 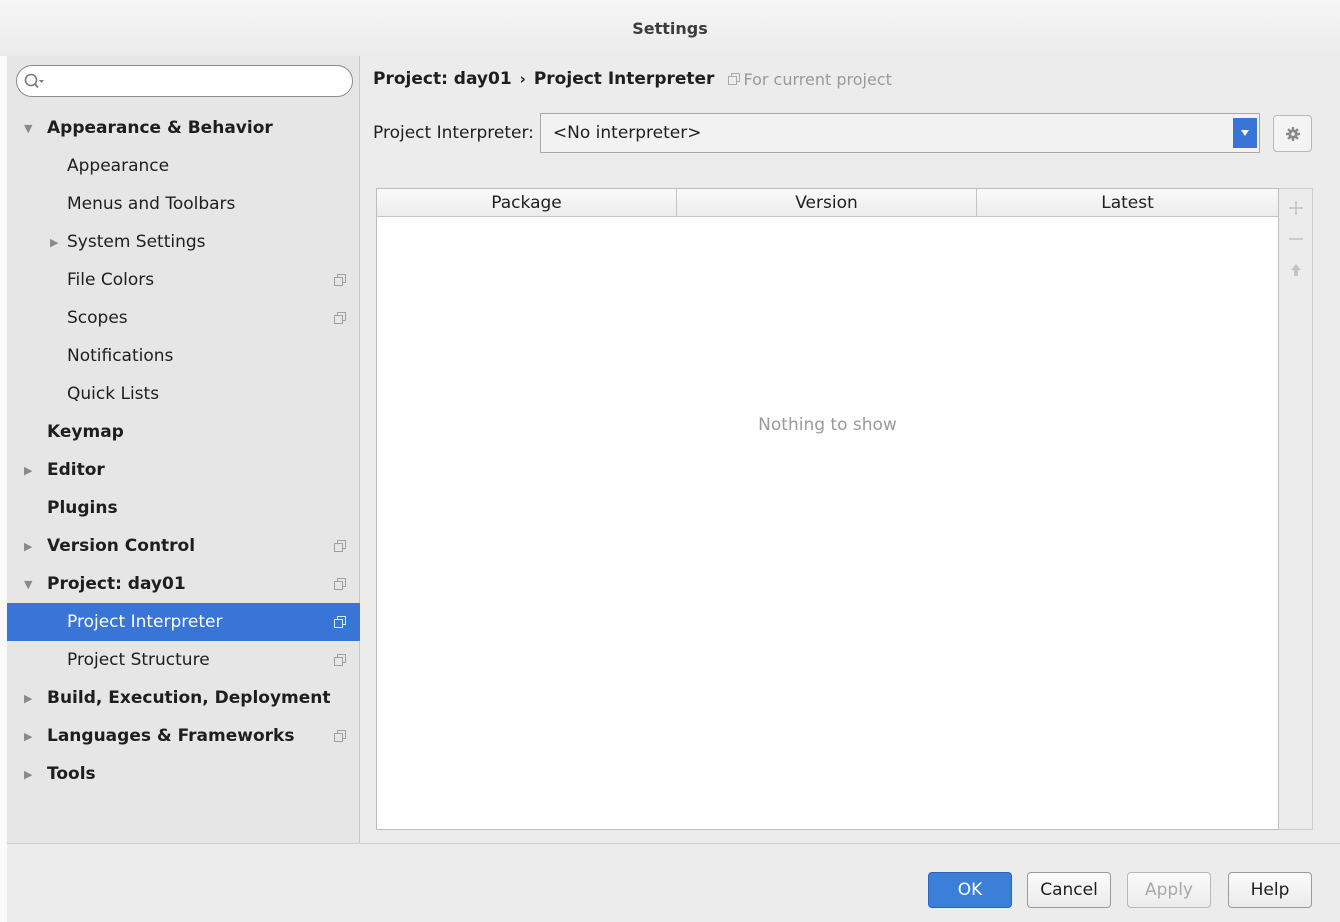 What do you see at coordinates (1169, 890) in the screenshot?
I see `apply-button: Apply` at bounding box center [1169, 890].